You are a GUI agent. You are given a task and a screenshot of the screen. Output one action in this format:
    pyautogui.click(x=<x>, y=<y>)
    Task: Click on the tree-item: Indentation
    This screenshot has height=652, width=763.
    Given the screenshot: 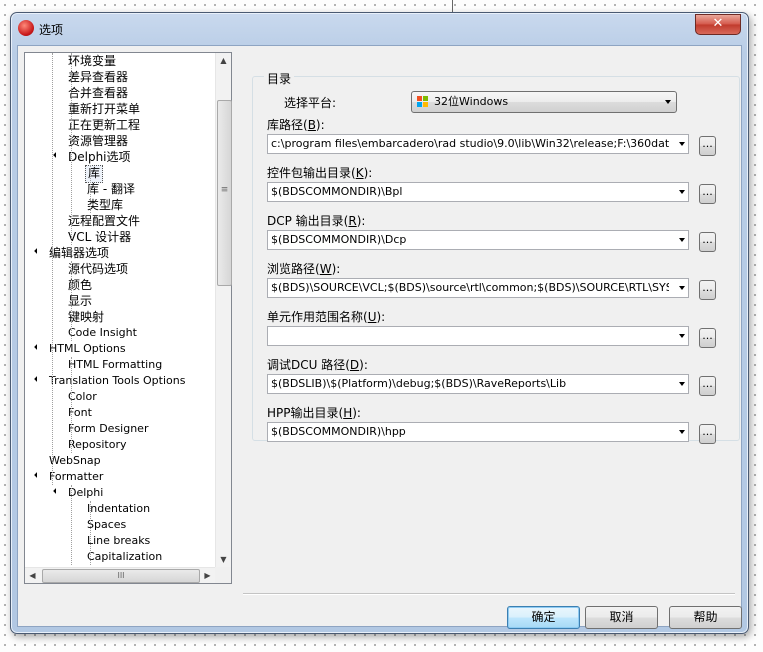 What is the action you would take?
    pyautogui.click(x=118, y=509)
    